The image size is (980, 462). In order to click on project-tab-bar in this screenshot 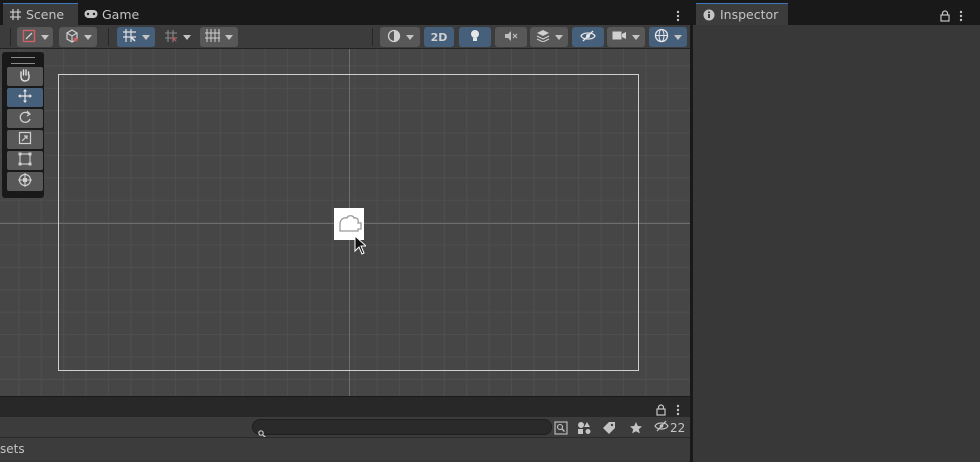, I will do `click(345, 407)`.